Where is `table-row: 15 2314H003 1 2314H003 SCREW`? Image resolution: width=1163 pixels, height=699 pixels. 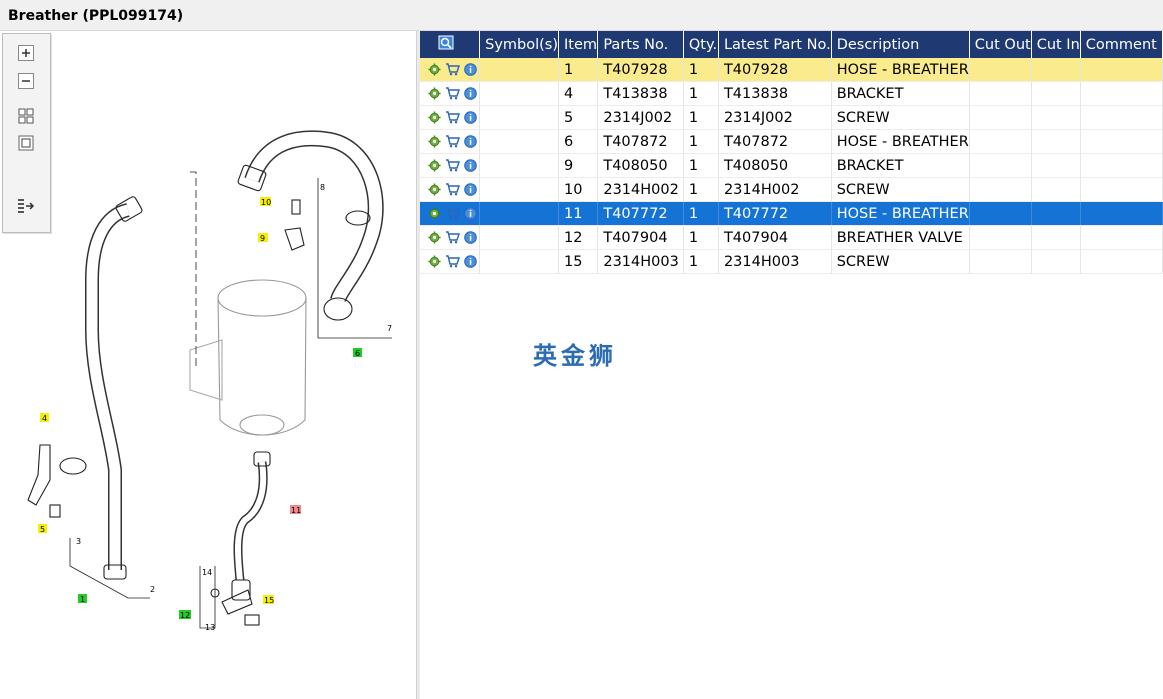 table-row: 15 2314H003 1 2314H003 SCREW is located at coordinates (791, 261).